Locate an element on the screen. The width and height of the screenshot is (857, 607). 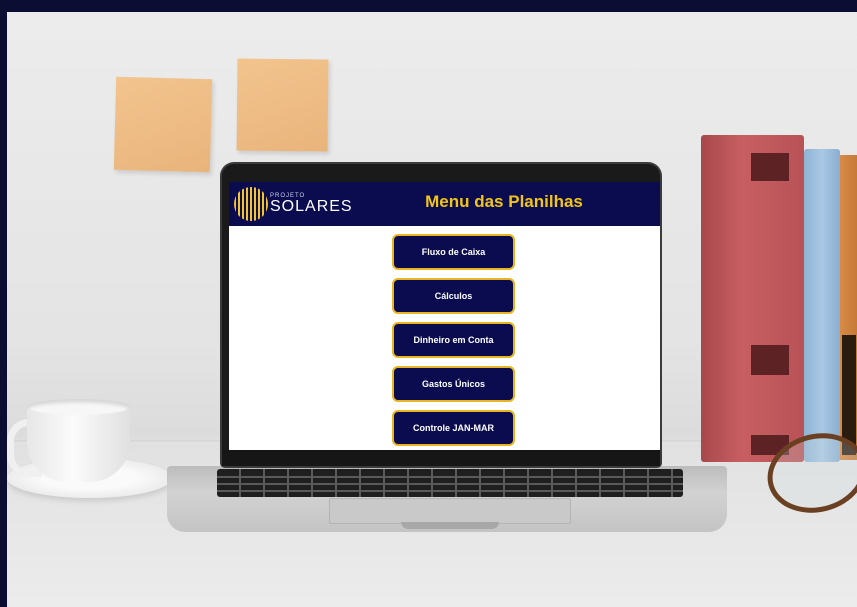
solares-logo: PROJETO SOLARES is located at coordinates (299, 204).